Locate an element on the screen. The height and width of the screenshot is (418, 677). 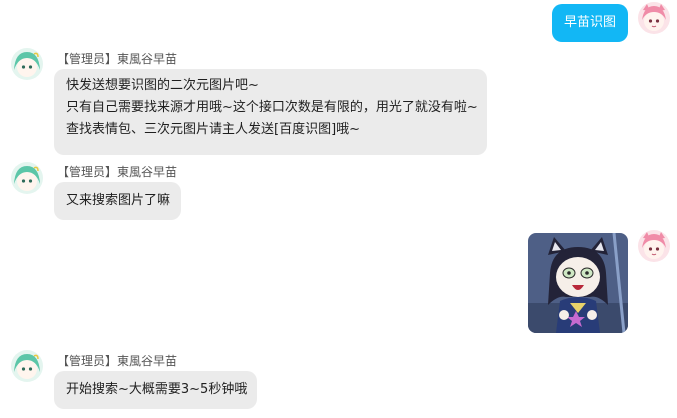
other-message-bubble: 又来搜索图片了嘛 is located at coordinates (117, 201).